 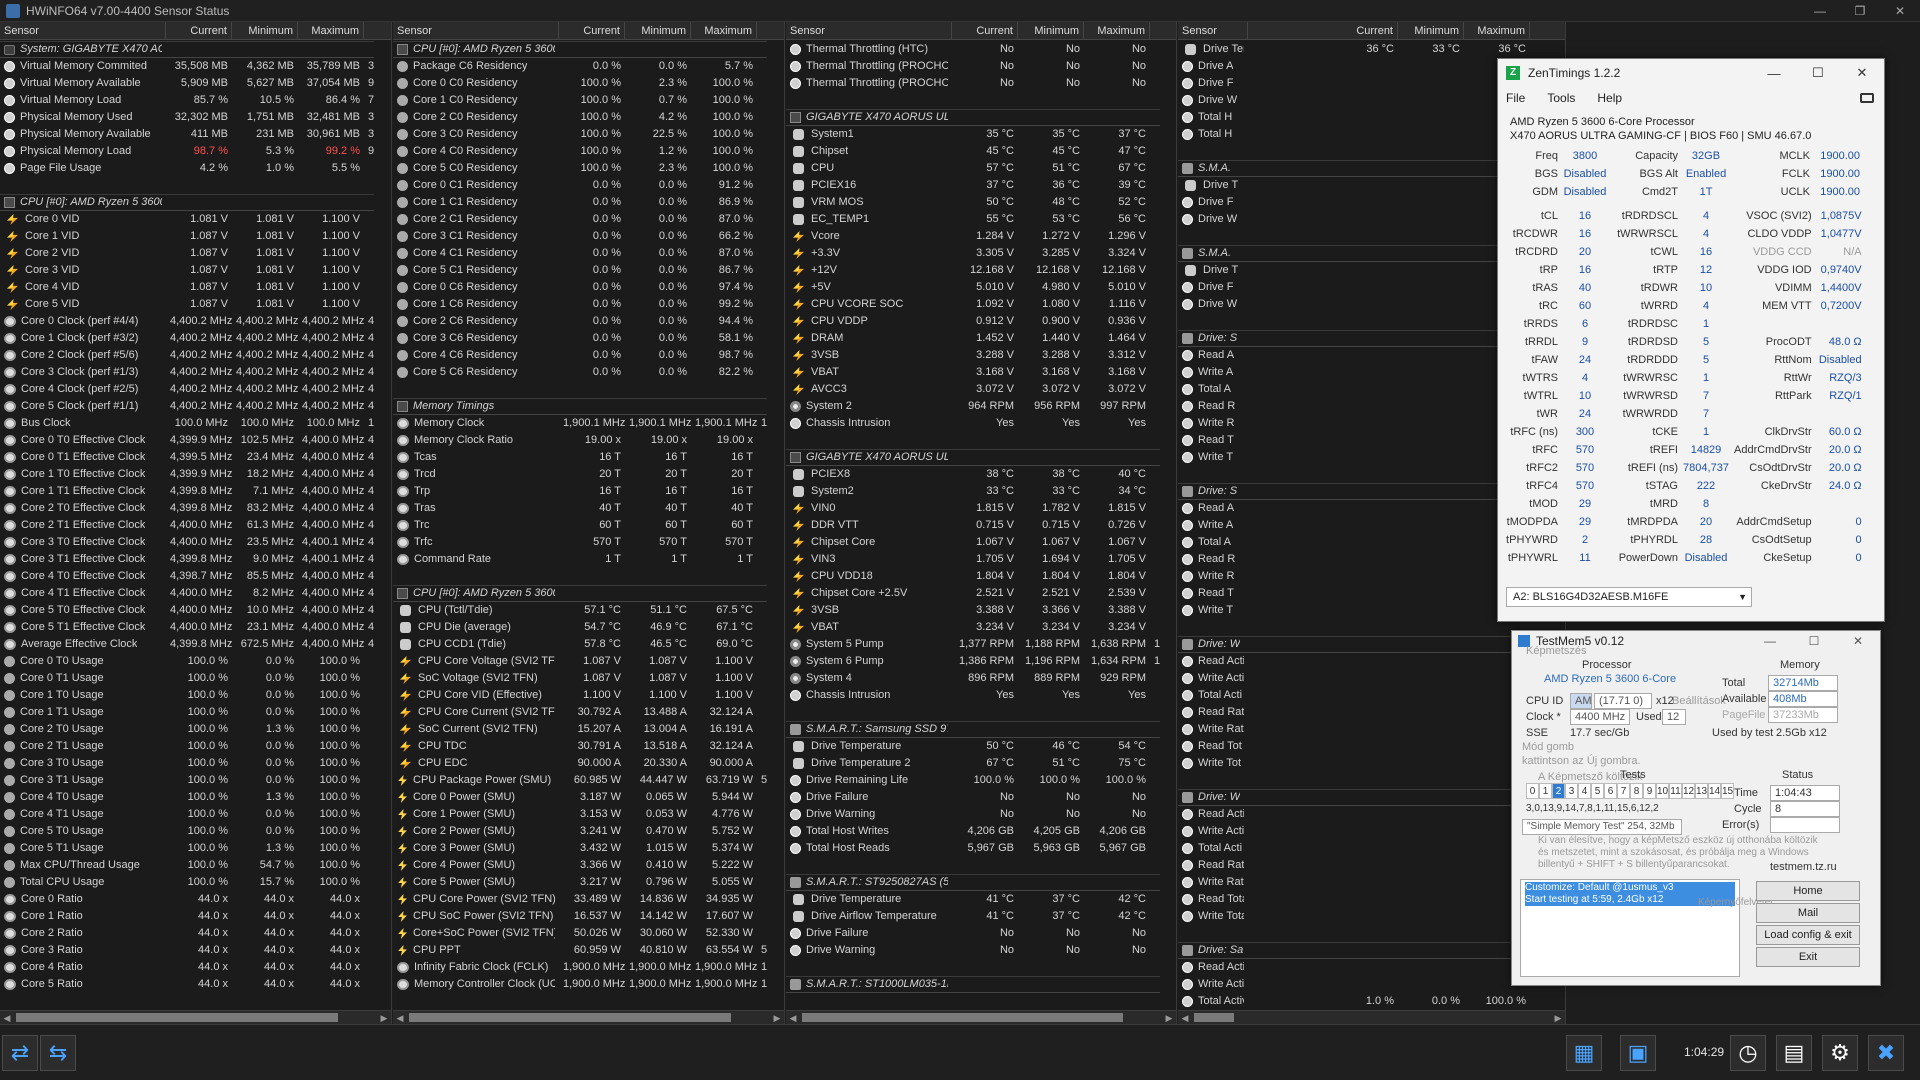 What do you see at coordinates (588, 83) in the screenshot?
I see `sensor-row: Core 0 C0 Residency 100.0 % 2.3 % 100.0 %` at bounding box center [588, 83].